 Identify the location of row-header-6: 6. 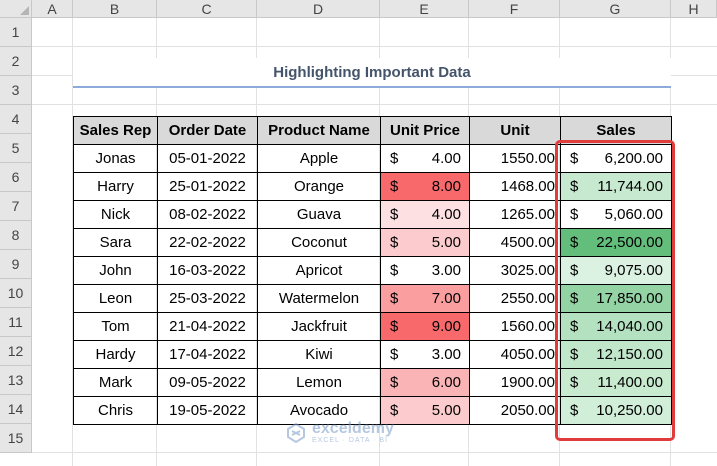
(16, 177).